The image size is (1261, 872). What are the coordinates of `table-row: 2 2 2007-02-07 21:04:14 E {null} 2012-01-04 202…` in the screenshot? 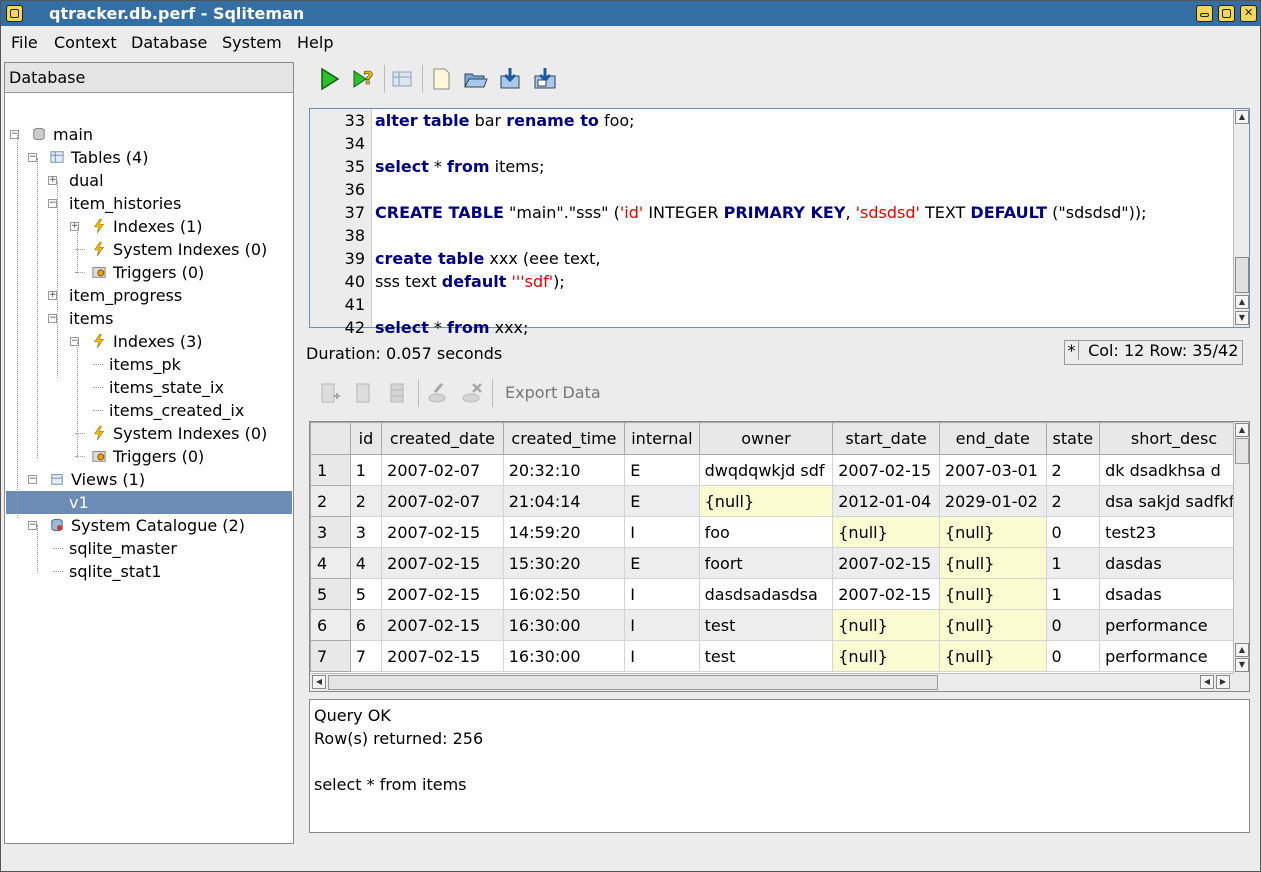 It's located at (779, 501).